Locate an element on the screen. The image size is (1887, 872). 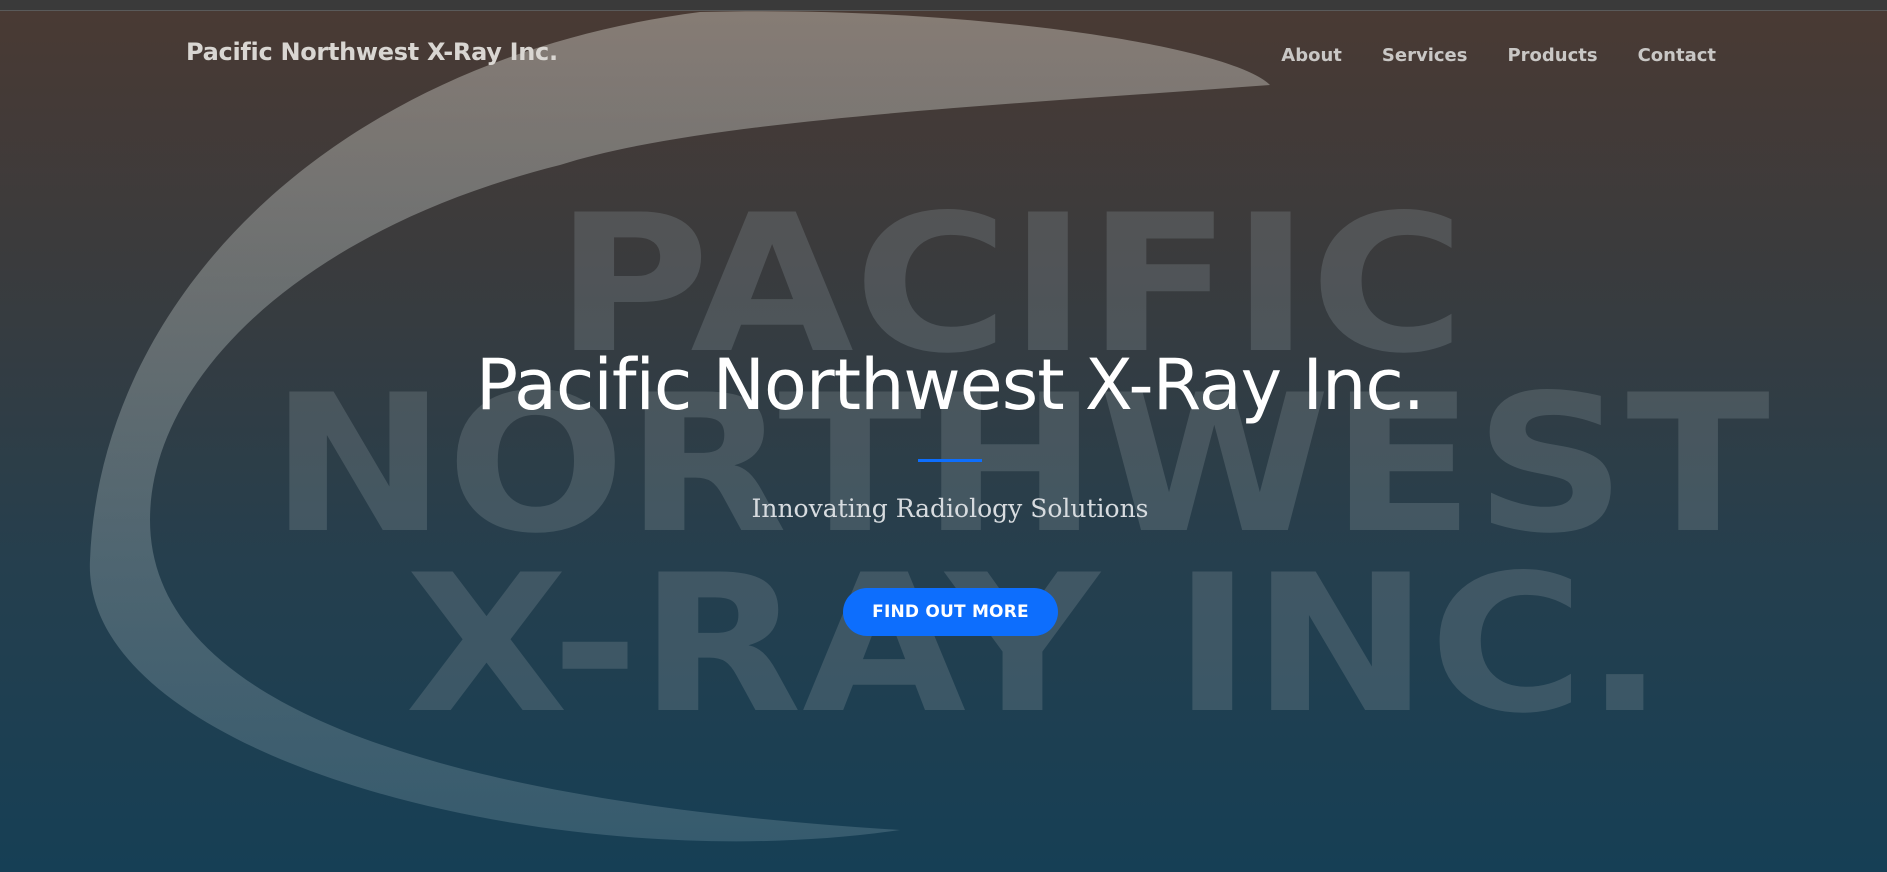
find-out-more-button: FIND OUT MORE is located at coordinates (950, 612).